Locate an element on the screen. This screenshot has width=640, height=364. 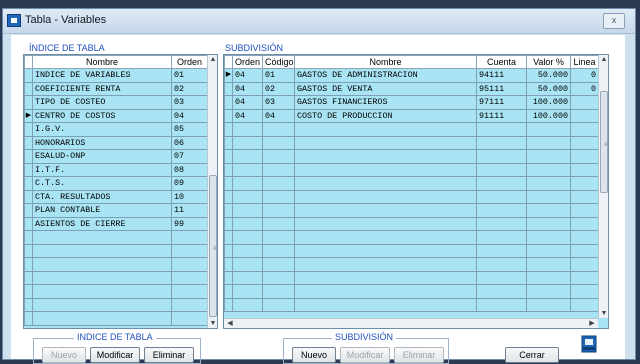
indice-row: ASIENTOS DE CIERRE 99 is located at coordinates (116, 223).